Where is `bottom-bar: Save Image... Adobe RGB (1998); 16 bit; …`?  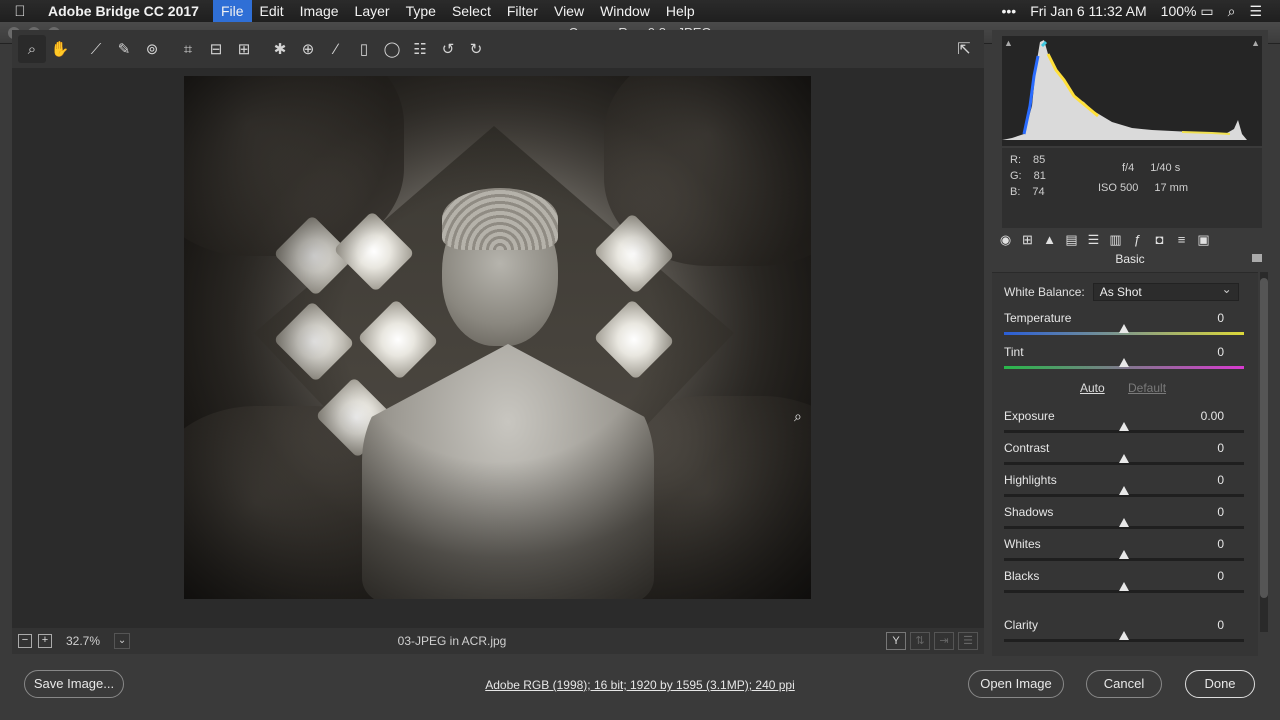
bottom-bar: Save Image... Adobe RGB (1998); 16 bit; … is located at coordinates (640, 666).